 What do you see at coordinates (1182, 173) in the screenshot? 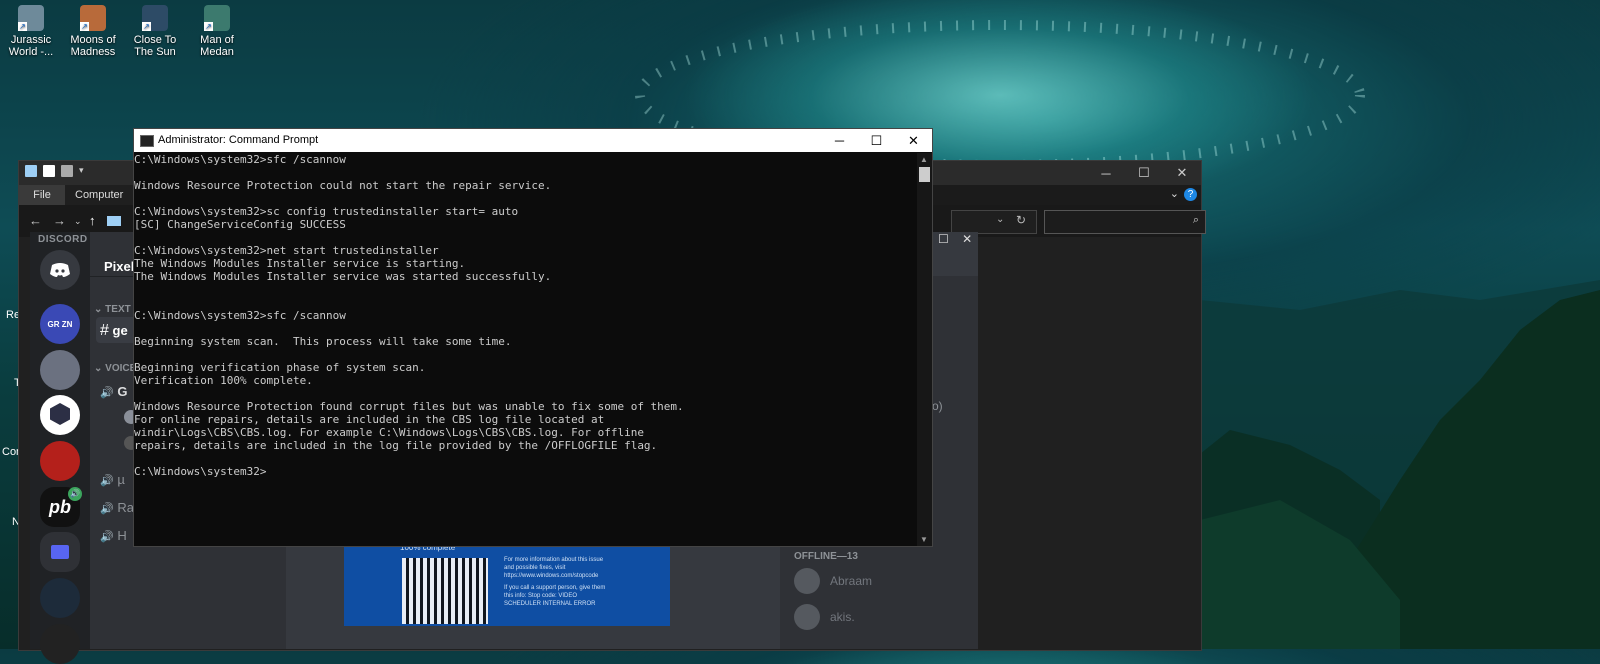
I see `explorer-close-button: ✕` at bounding box center [1182, 173].